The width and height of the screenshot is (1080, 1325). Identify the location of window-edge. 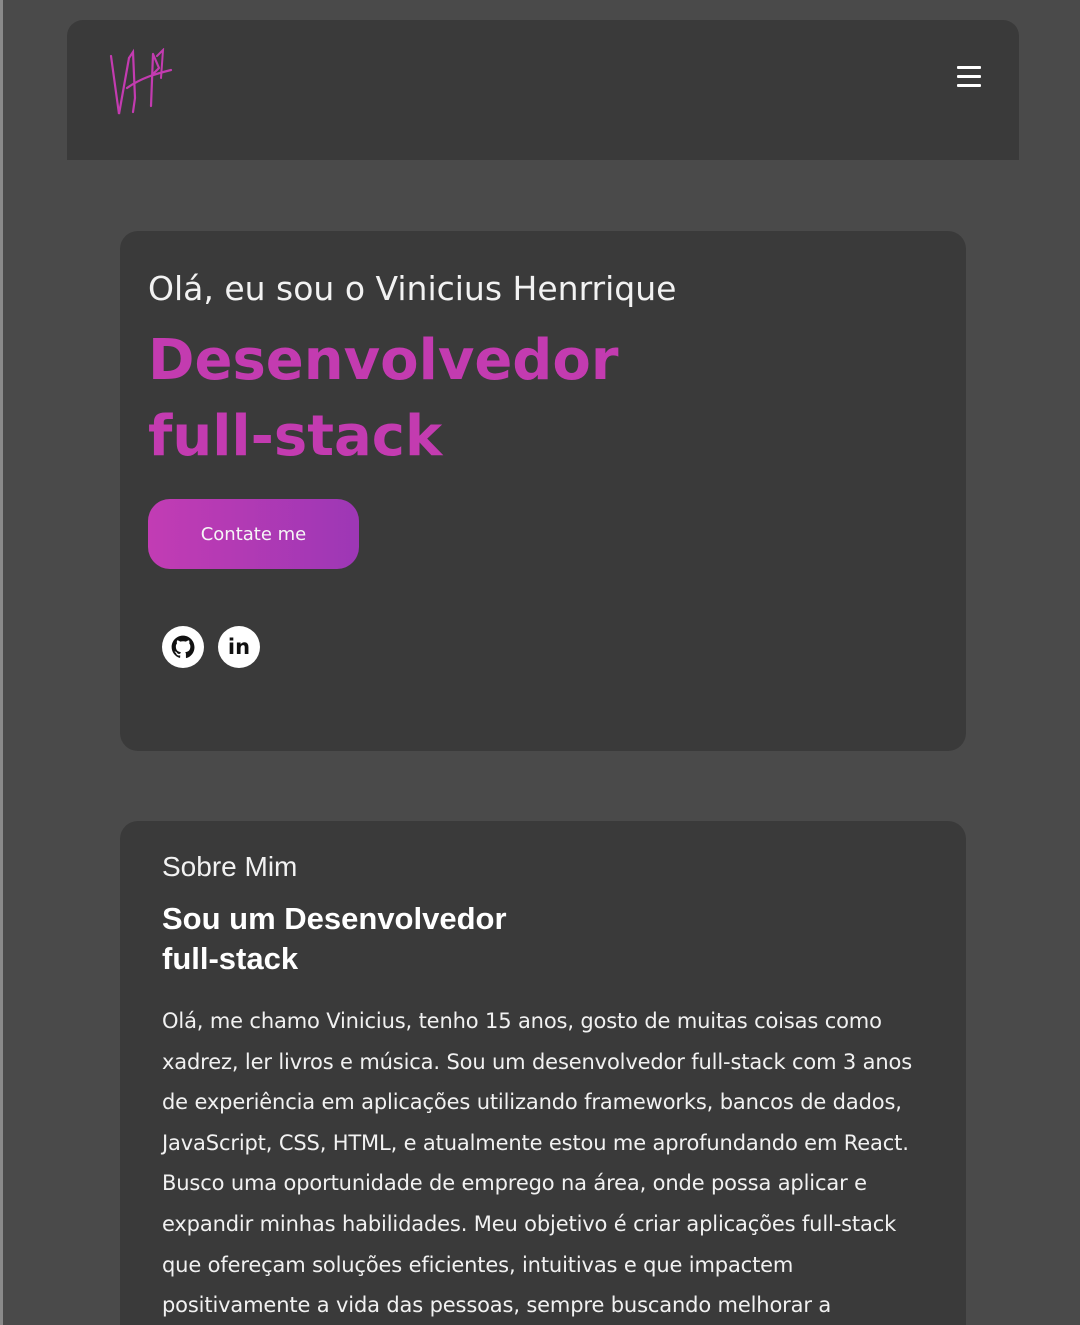
(1, 662).